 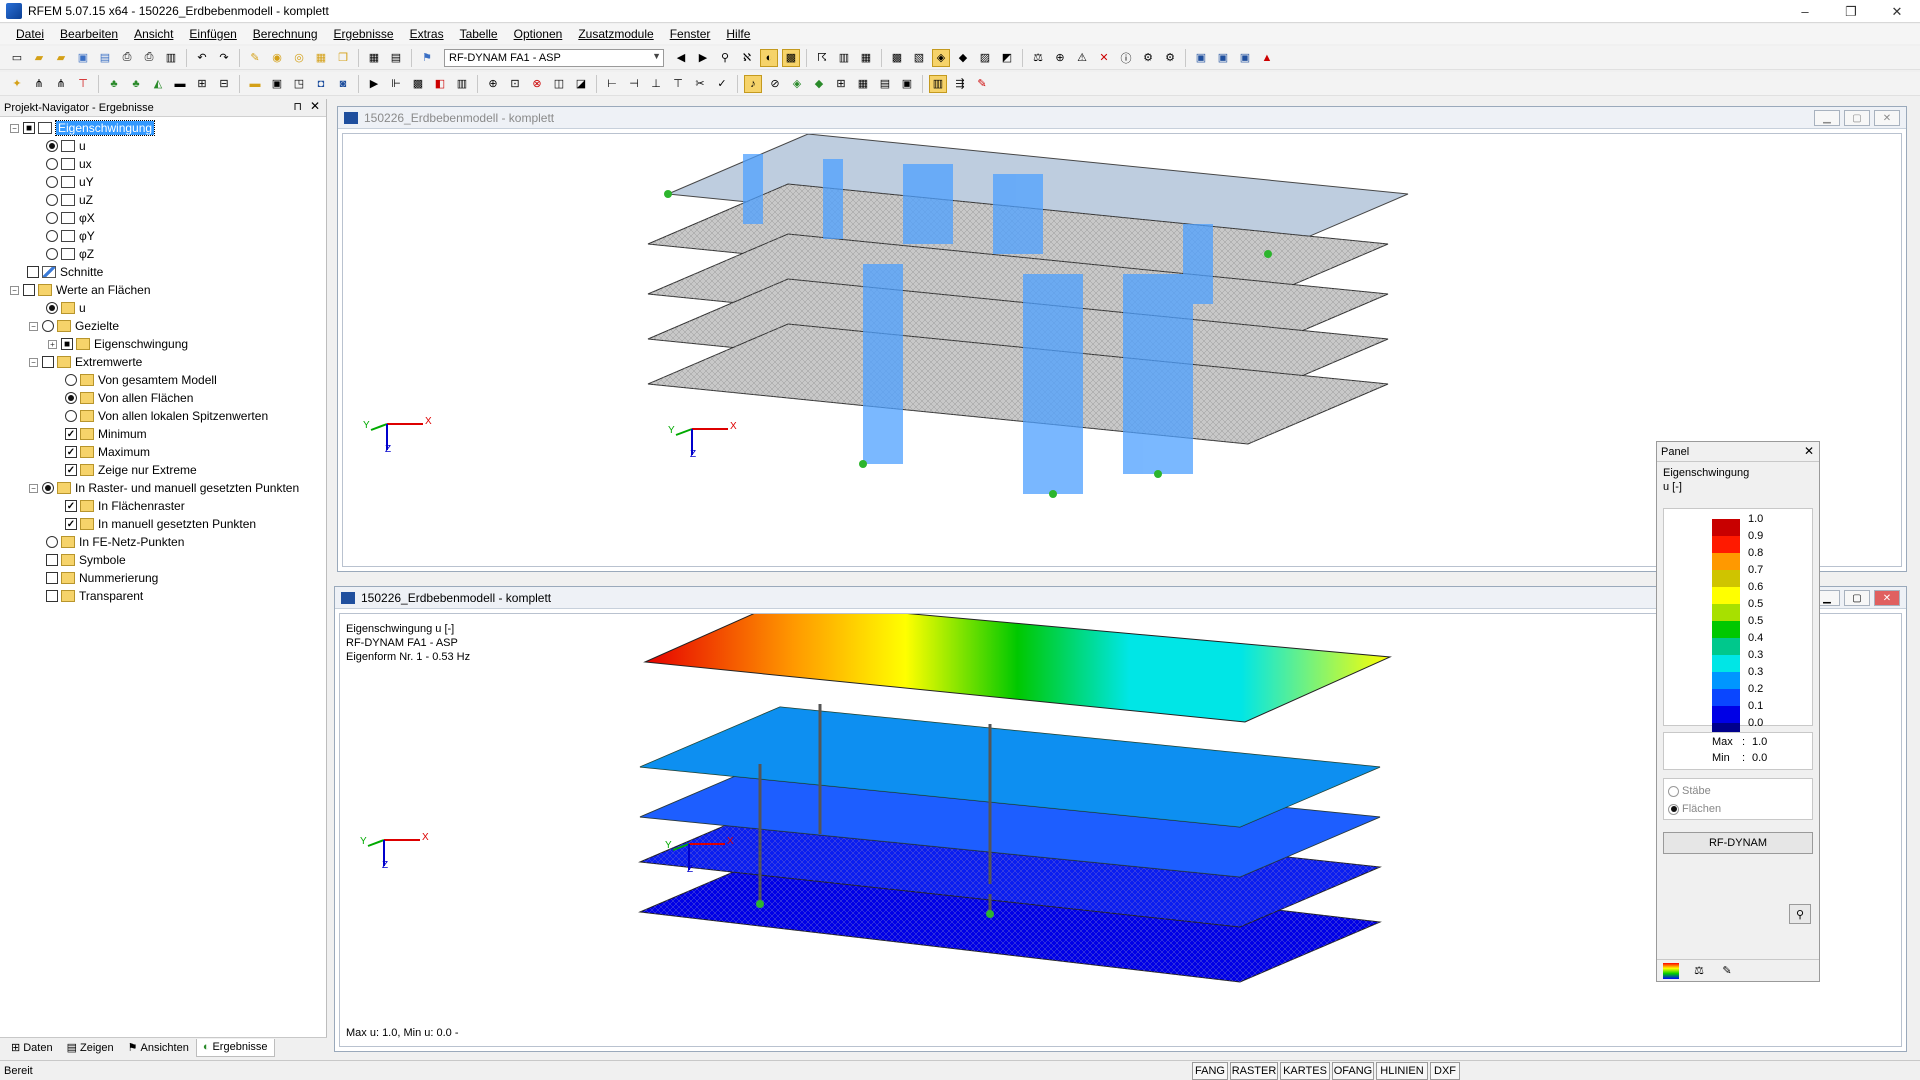 I want to click on loadcase-select: RF-DYNAM FA1 - ASP ▼, so click(x=554, y=57).